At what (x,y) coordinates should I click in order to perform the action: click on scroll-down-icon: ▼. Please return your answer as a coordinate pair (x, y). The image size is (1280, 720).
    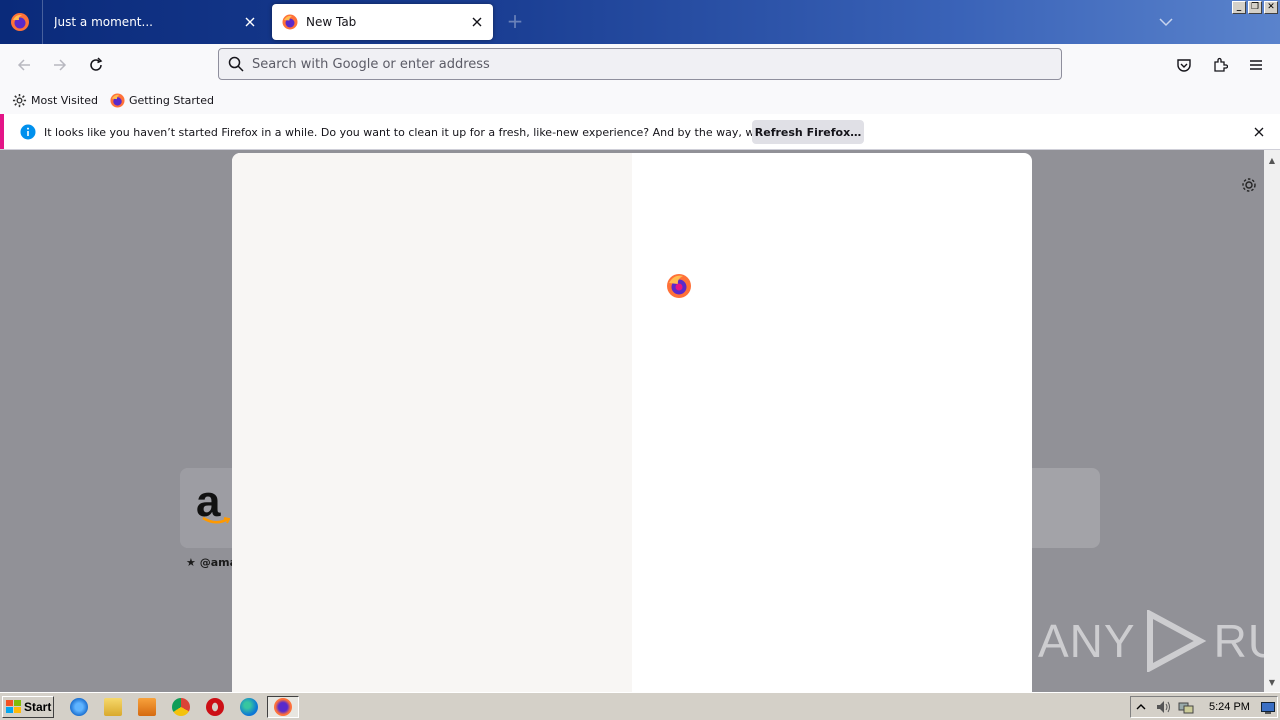
    Looking at the image, I should click on (1272, 682).